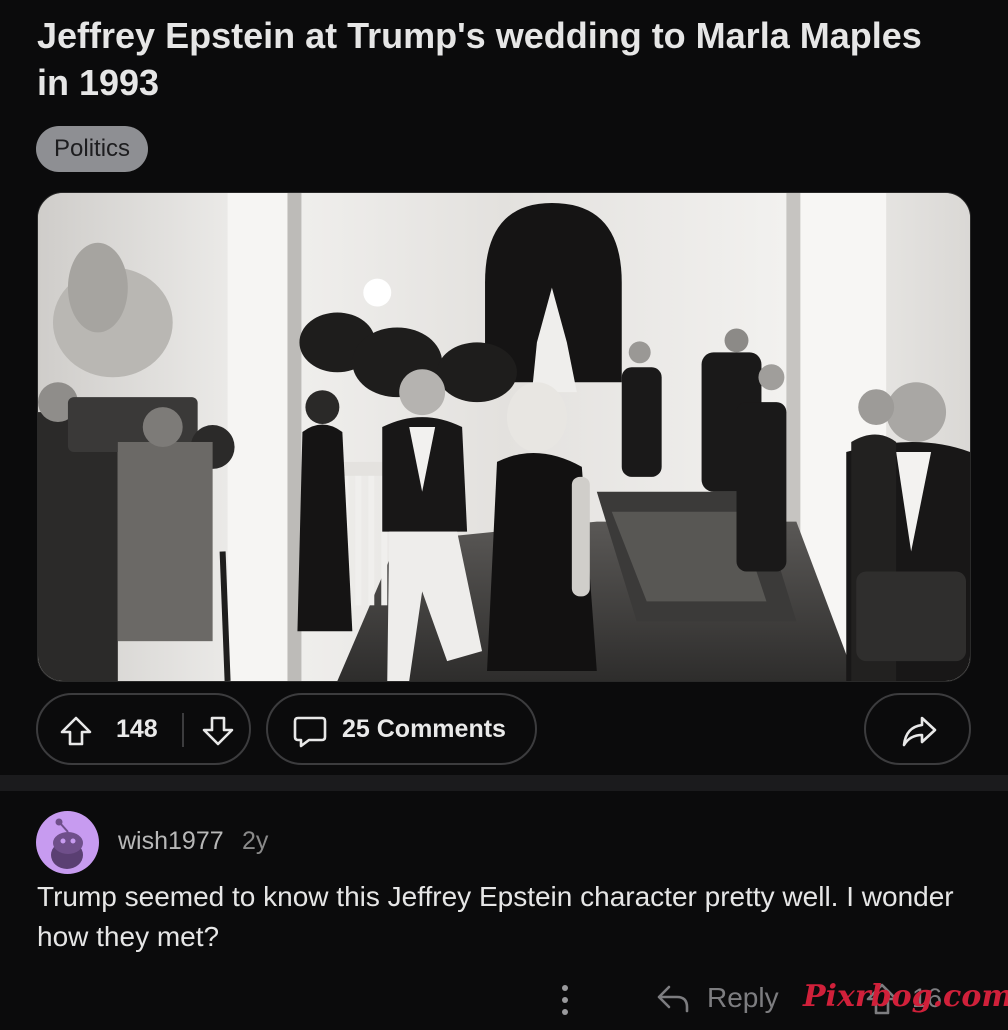 This screenshot has width=1008, height=1030. What do you see at coordinates (76, 731) in the screenshot?
I see `arrow-up-icon` at bounding box center [76, 731].